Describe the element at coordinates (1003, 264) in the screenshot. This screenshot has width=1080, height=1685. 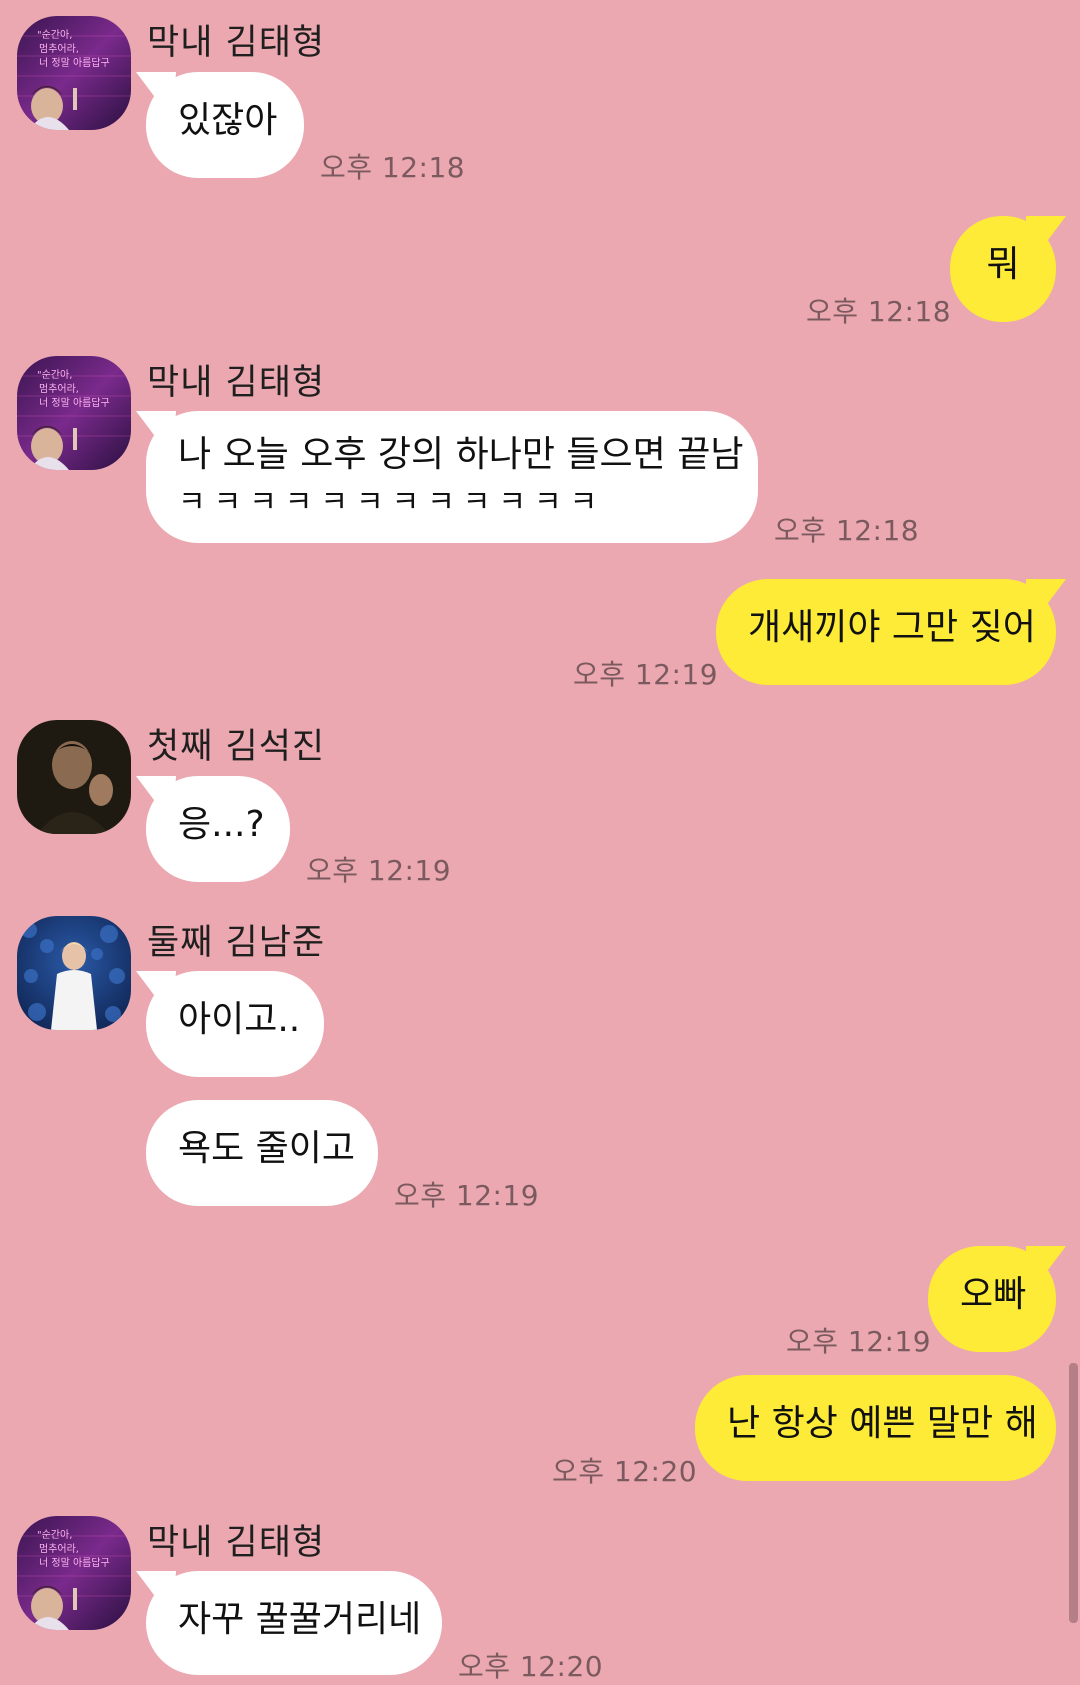
I see `message-text: 뭐` at that location.